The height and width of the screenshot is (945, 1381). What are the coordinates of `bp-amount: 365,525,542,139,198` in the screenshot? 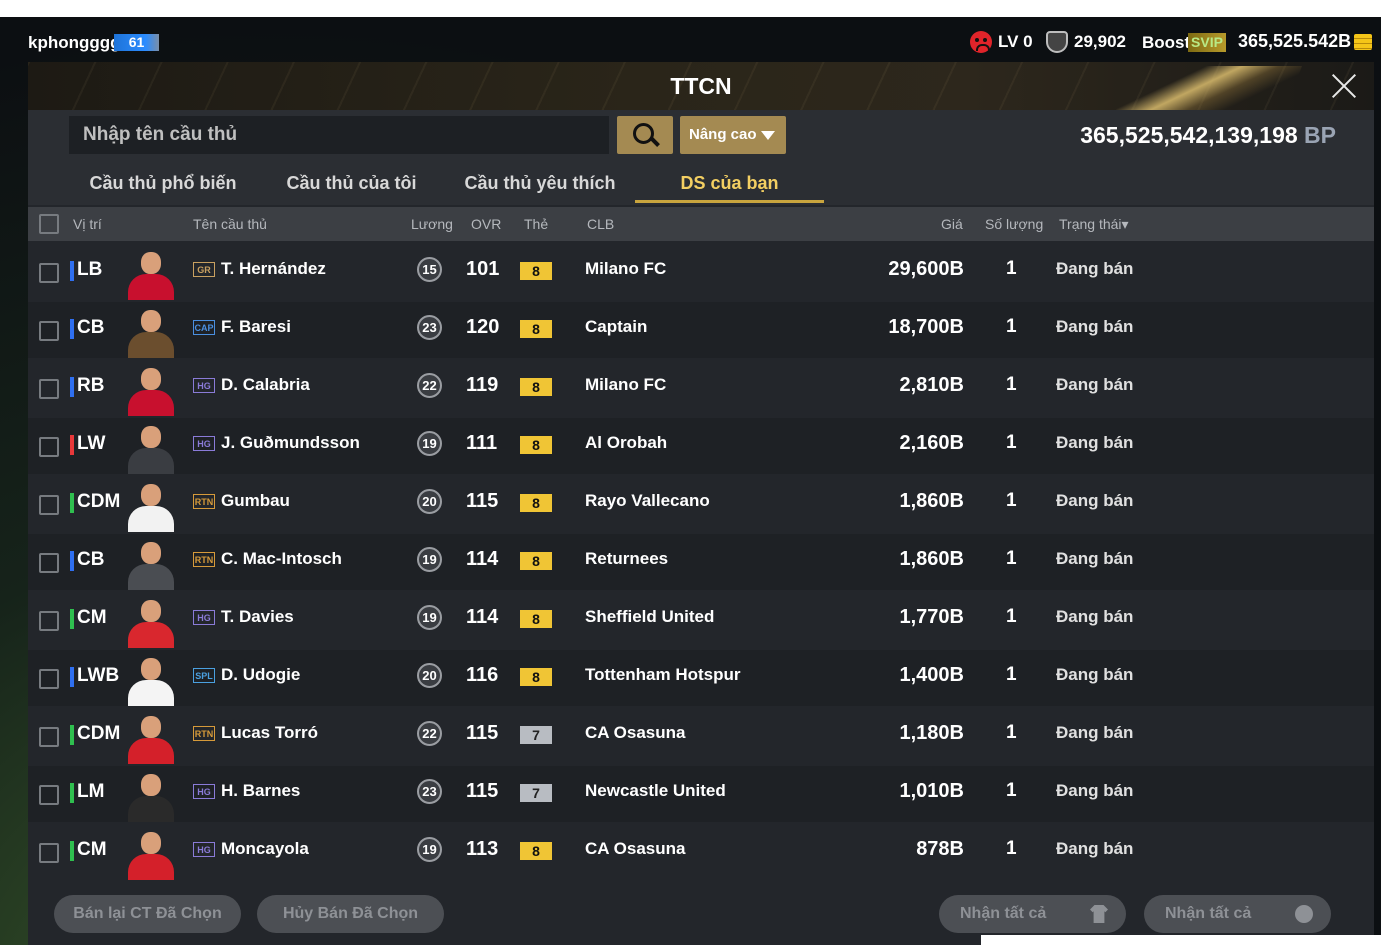 It's located at (1189, 135).